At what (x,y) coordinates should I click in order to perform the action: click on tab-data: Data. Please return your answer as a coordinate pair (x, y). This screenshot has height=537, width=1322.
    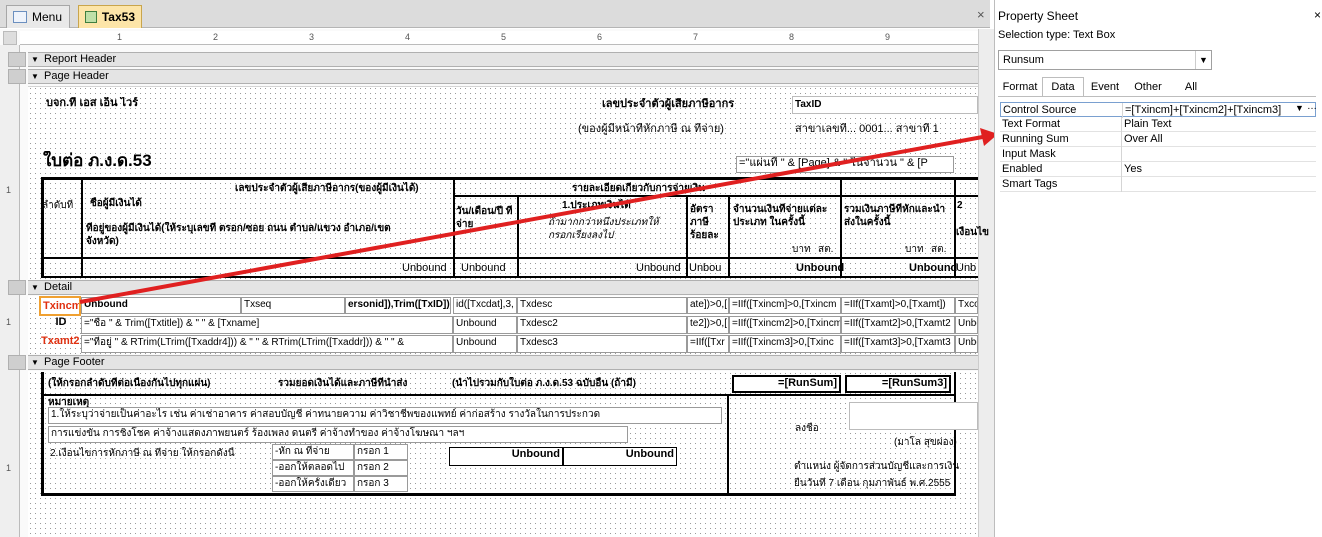
    Looking at the image, I should click on (1063, 87).